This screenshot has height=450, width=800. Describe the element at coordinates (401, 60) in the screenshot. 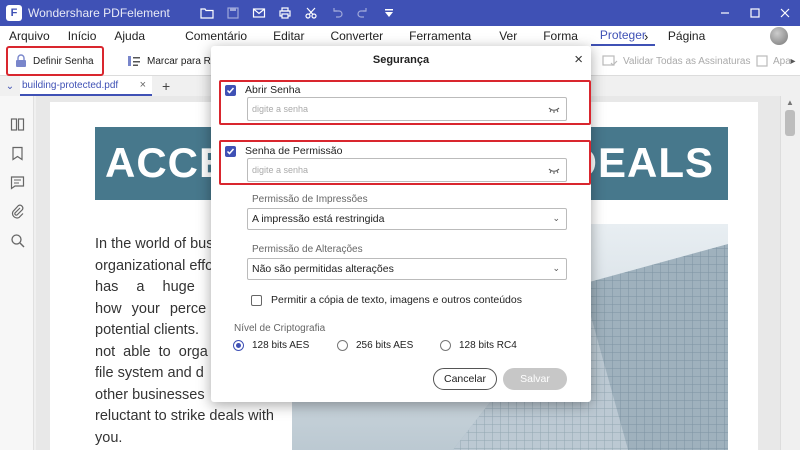

I see `dialog-title: Segurança` at that location.